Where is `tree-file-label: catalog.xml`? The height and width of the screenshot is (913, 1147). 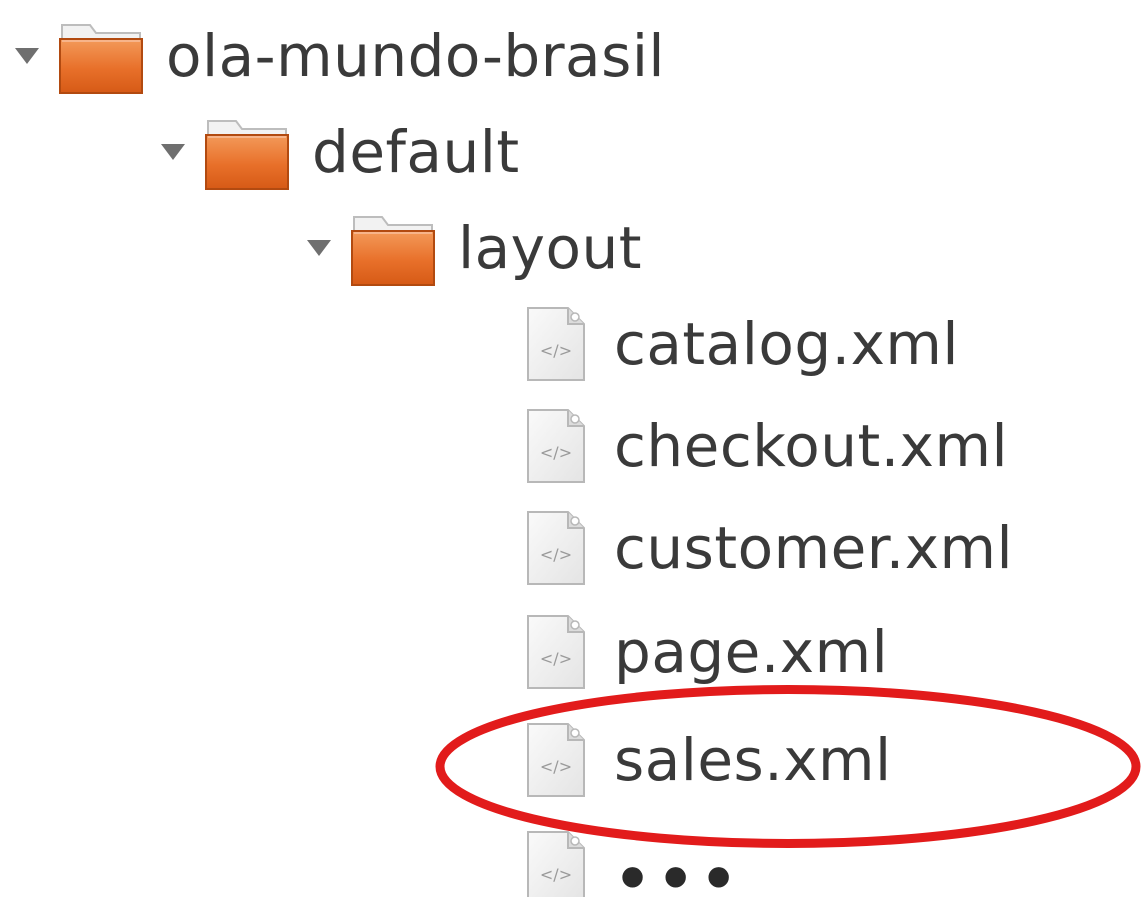
tree-file-label: catalog.xml is located at coordinates (787, 344).